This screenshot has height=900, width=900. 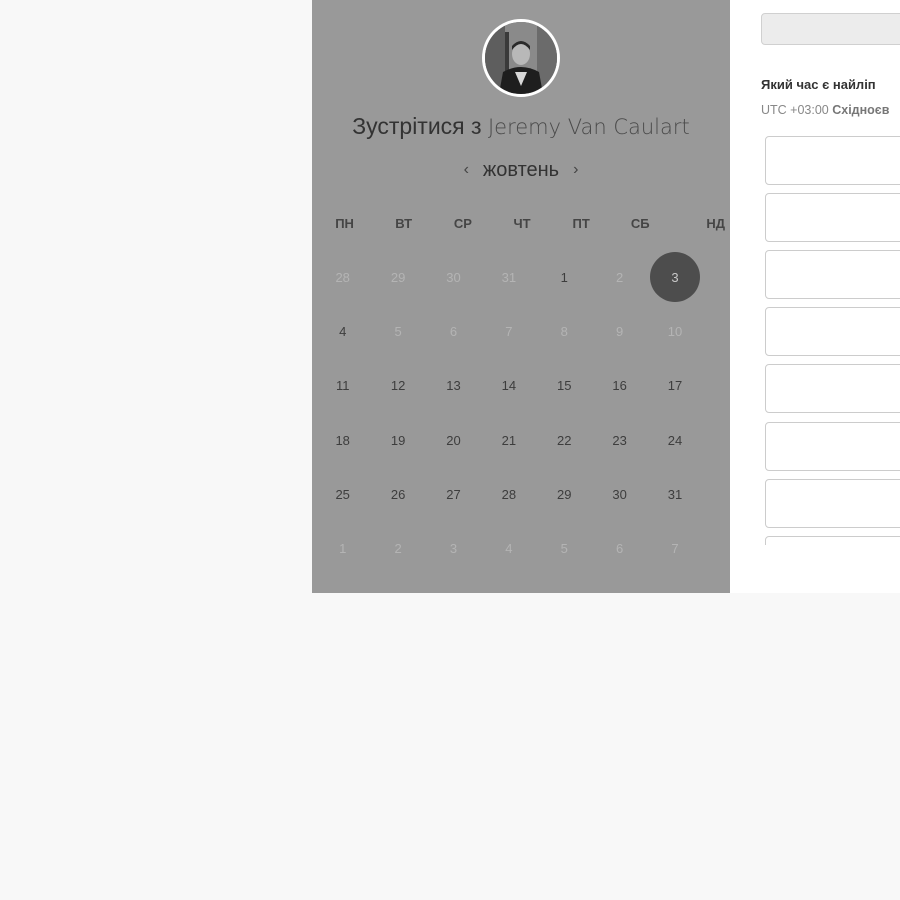 What do you see at coordinates (674, 277) in the screenshot?
I see `calendar-day-selected: 3` at bounding box center [674, 277].